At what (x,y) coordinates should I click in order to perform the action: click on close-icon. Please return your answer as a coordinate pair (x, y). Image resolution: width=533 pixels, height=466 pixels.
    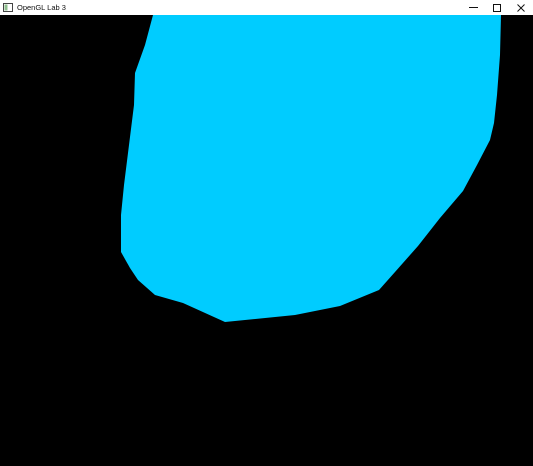
    Looking at the image, I should click on (521, 7).